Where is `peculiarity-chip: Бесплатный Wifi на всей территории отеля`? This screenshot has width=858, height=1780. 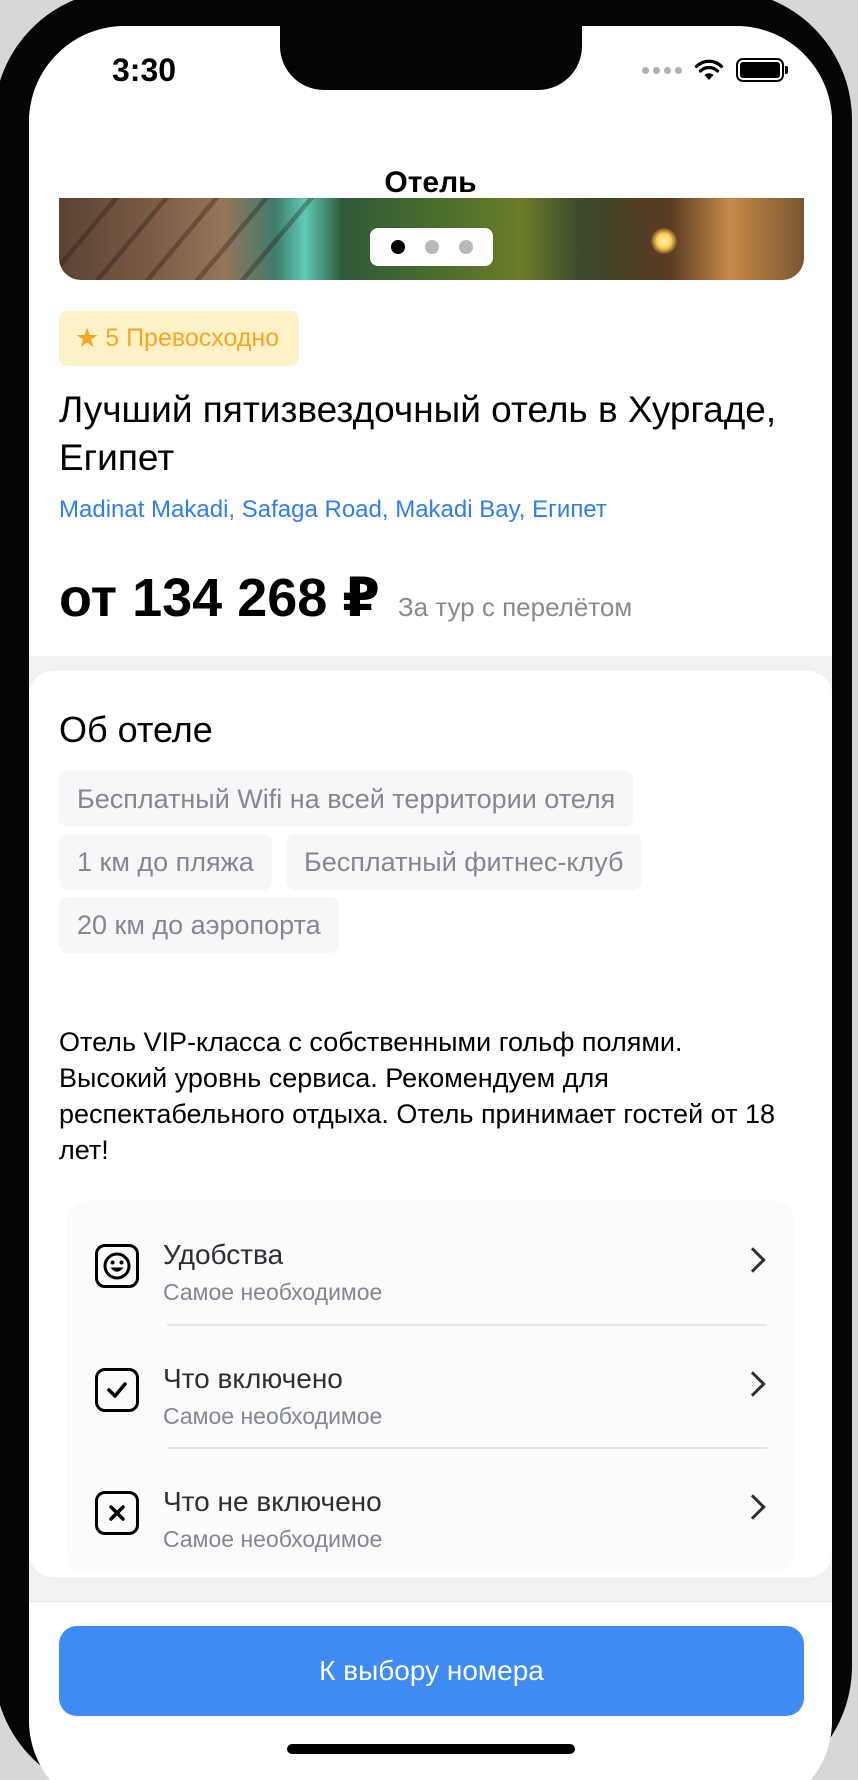 peculiarity-chip: Бесплатный Wifi на всей территории отеля is located at coordinates (346, 799).